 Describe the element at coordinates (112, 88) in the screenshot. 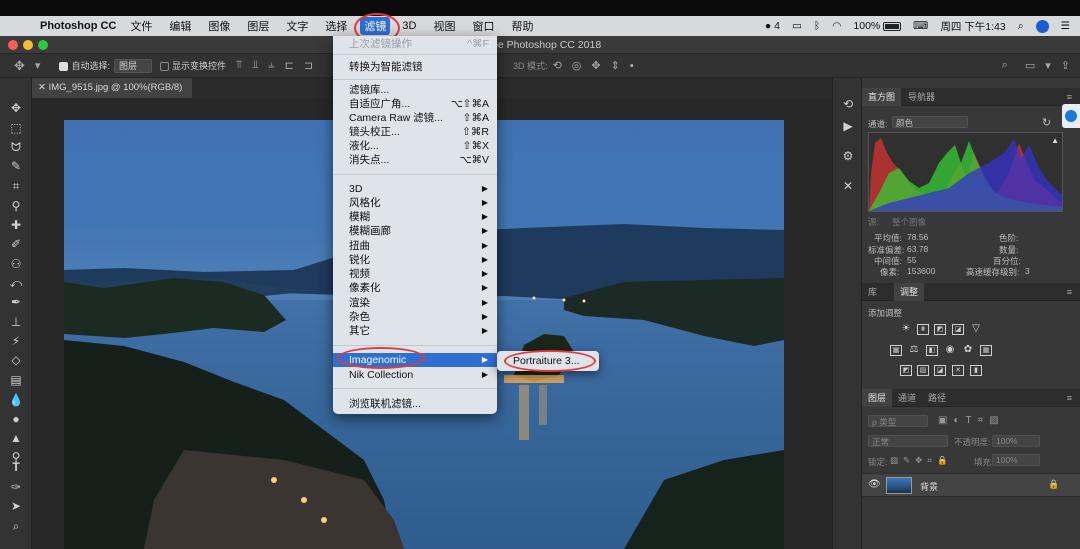

I see `document-tab: ✕ IMG_9515.jpg @ 100%(RGB/8)` at that location.